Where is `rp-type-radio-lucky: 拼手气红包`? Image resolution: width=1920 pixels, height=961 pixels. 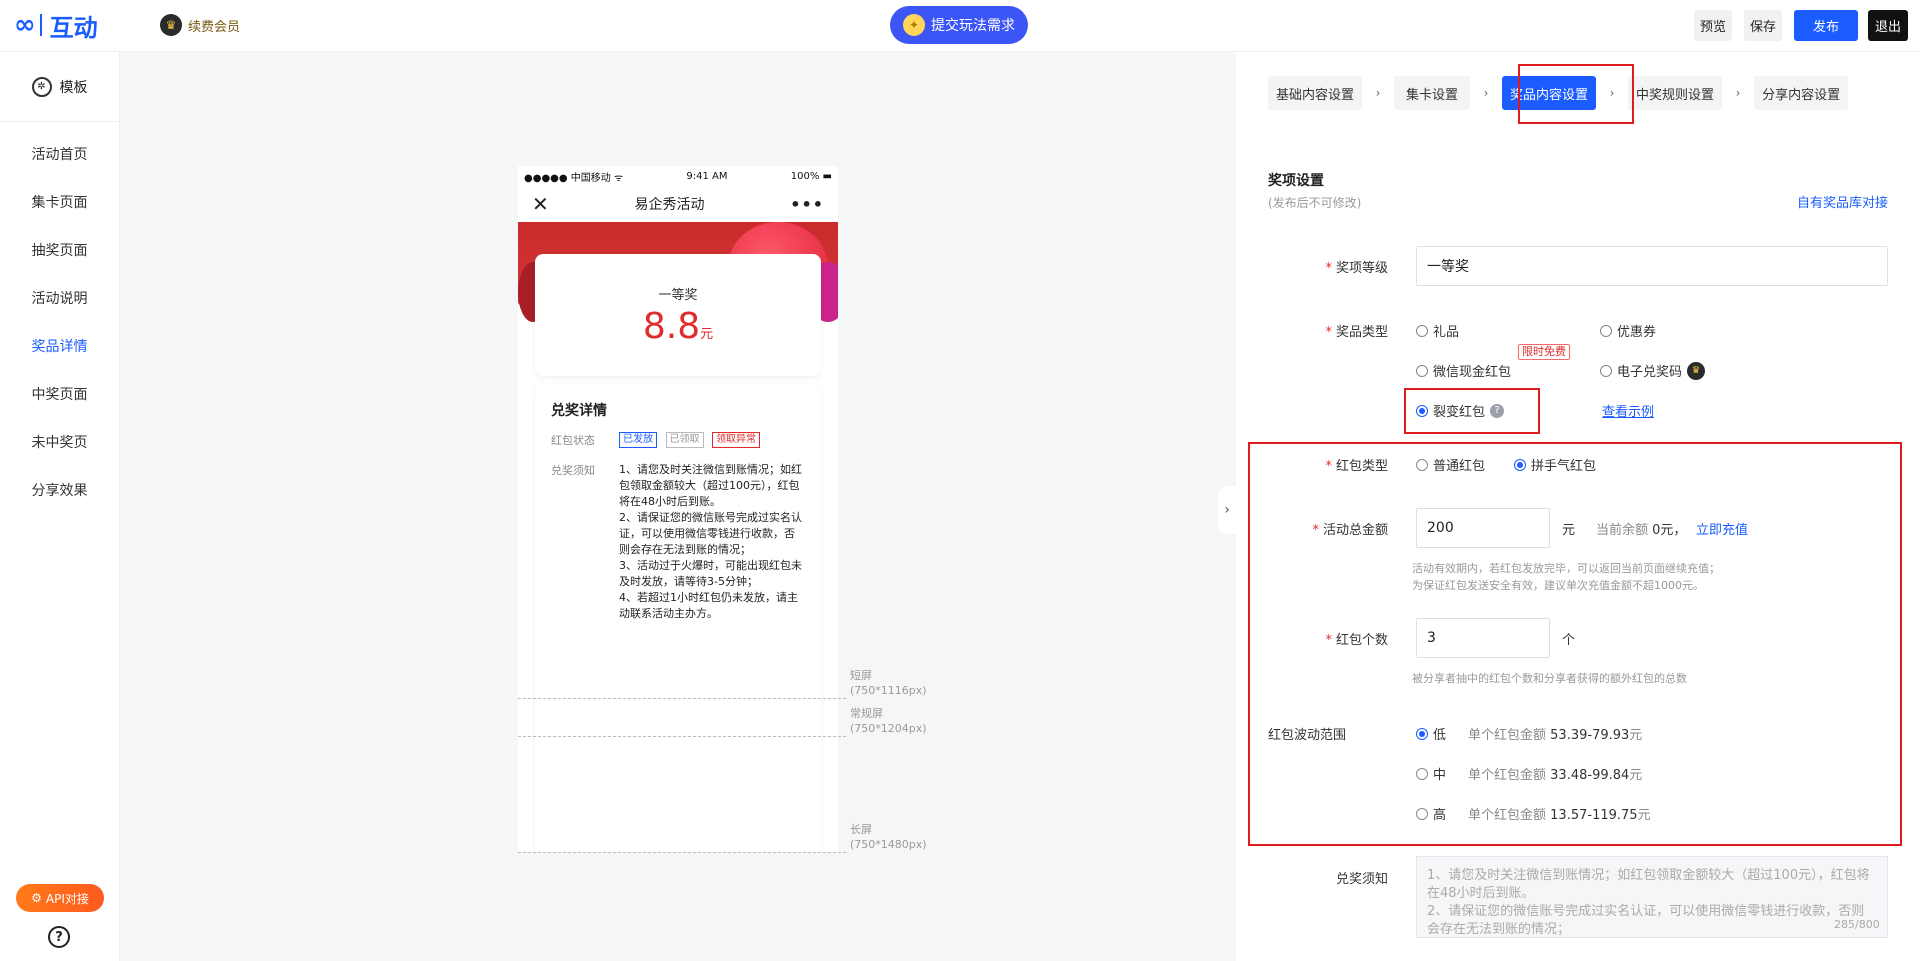
rp-type-radio-lucky: 拼手气红包 is located at coordinates (1555, 464).